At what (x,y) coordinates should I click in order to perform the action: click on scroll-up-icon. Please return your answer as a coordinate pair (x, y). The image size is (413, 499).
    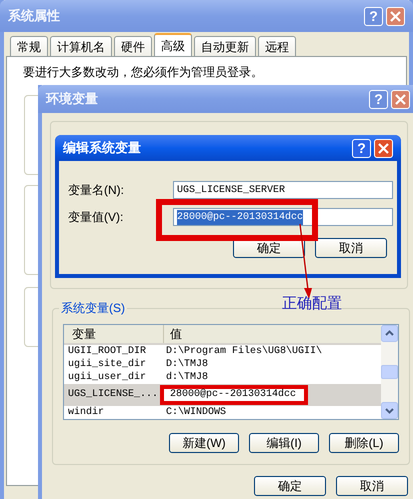
    Looking at the image, I should click on (389, 333).